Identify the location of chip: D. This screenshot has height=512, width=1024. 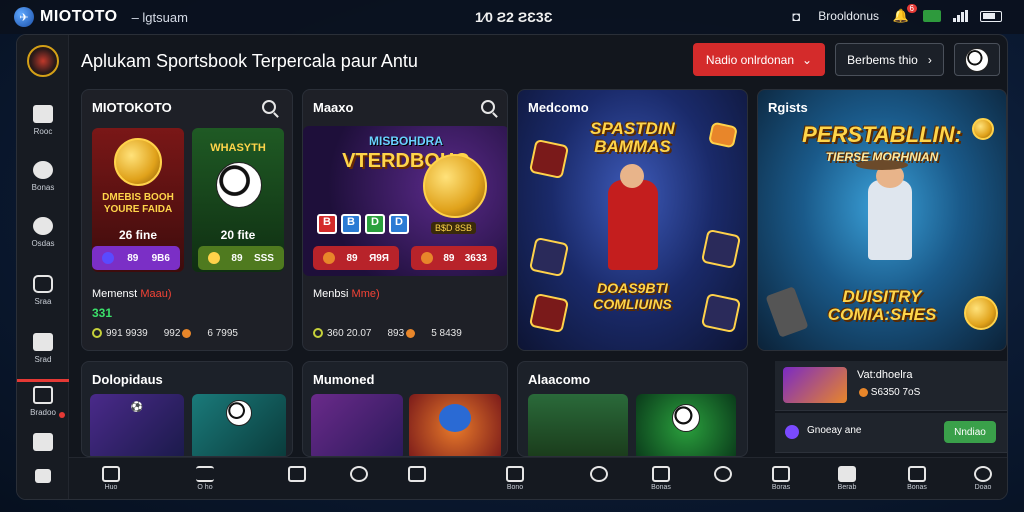
(399, 224).